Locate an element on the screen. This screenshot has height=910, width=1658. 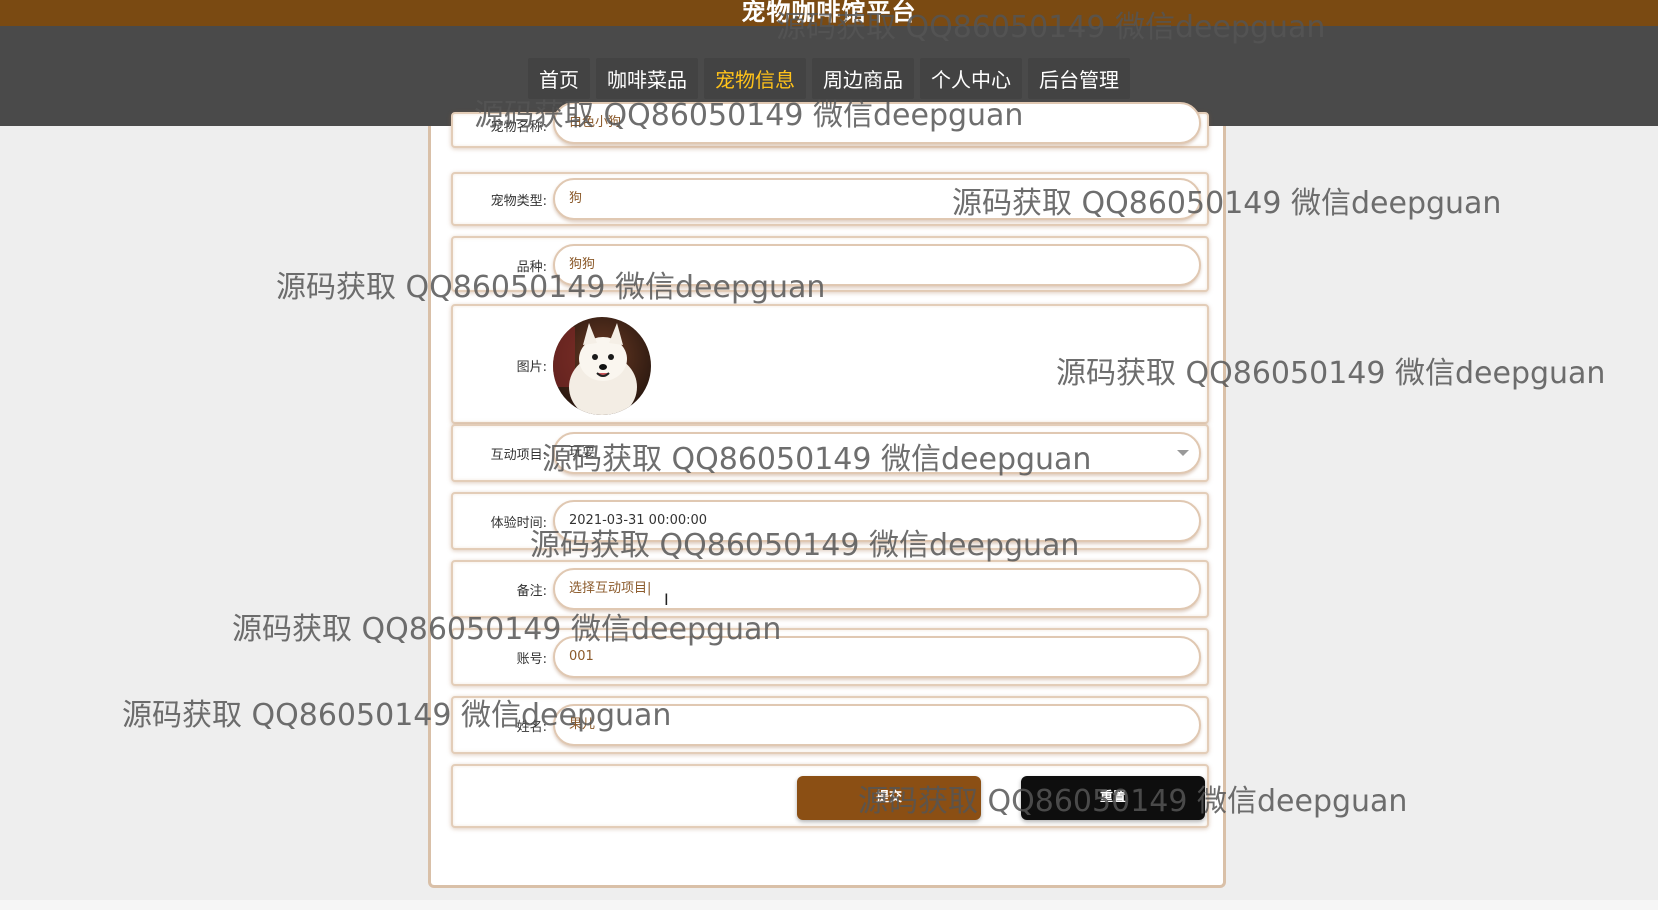
dog-photo is located at coordinates (602, 366).